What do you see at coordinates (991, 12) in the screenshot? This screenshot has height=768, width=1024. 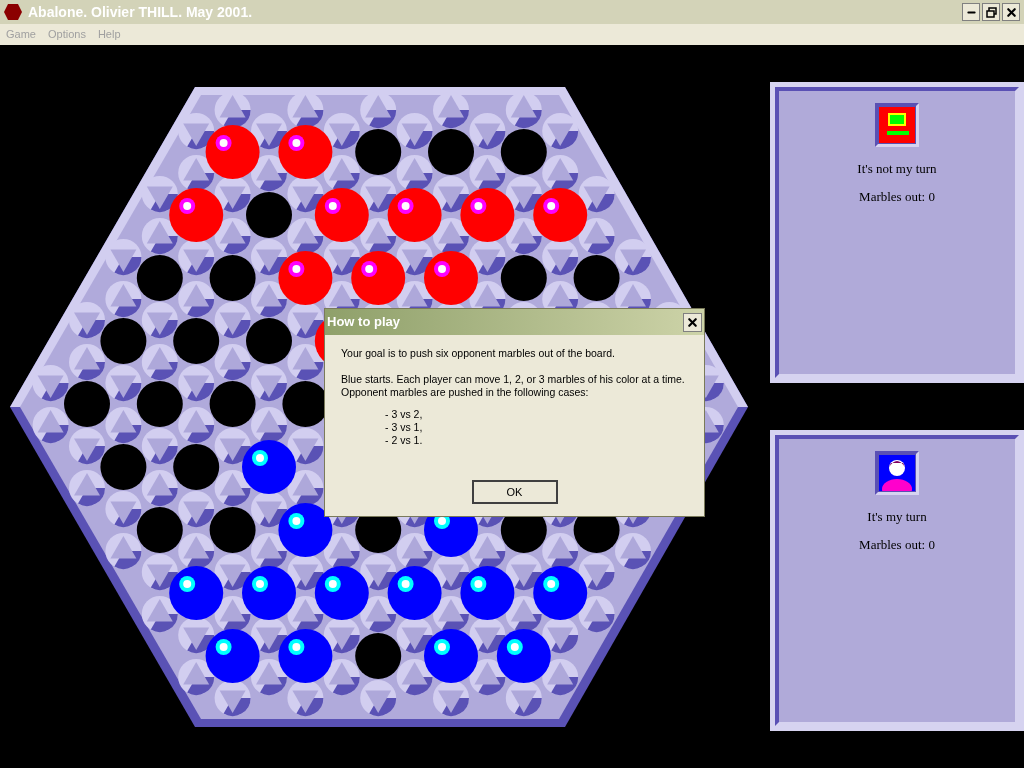 I see `restore-button` at bounding box center [991, 12].